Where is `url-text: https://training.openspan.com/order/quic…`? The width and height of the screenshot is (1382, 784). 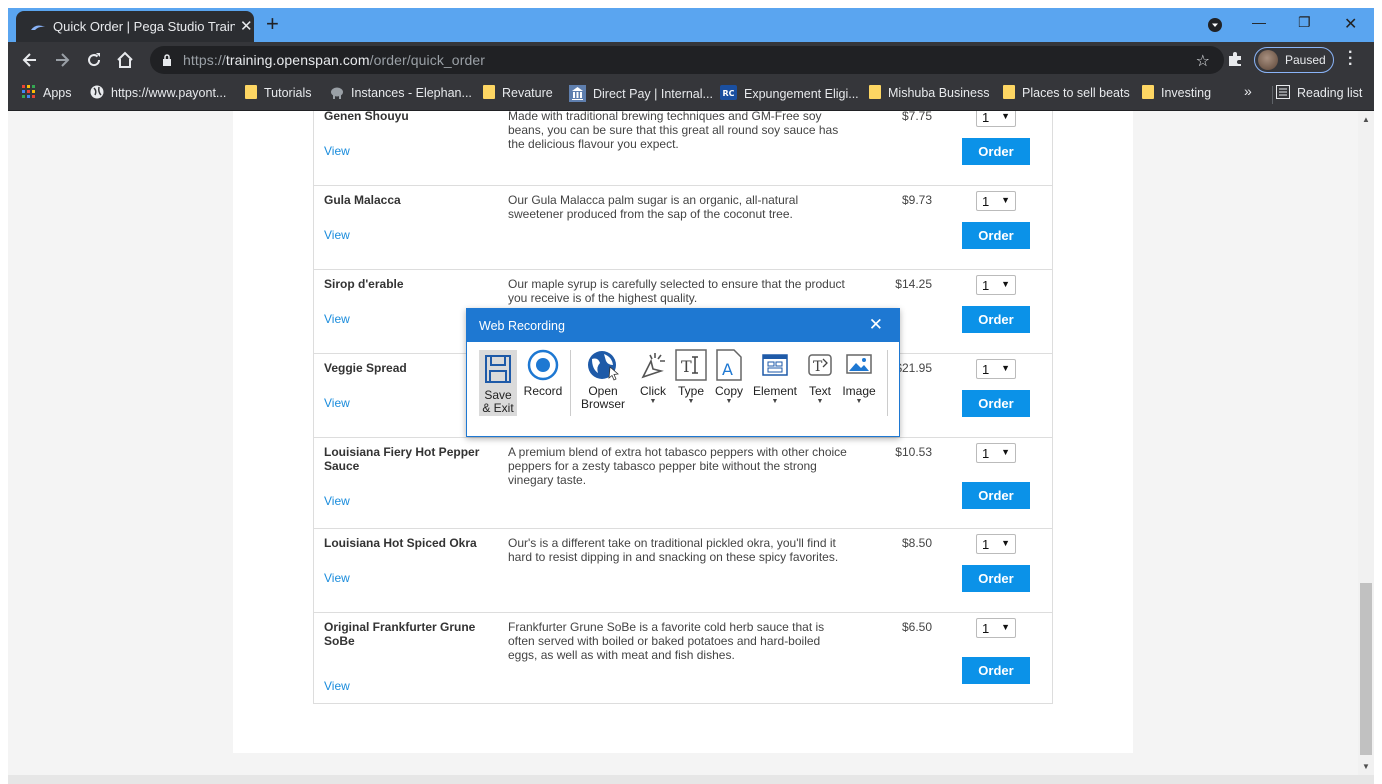
url-text: https://training.openspan.com/order/quic… is located at coordinates (334, 60).